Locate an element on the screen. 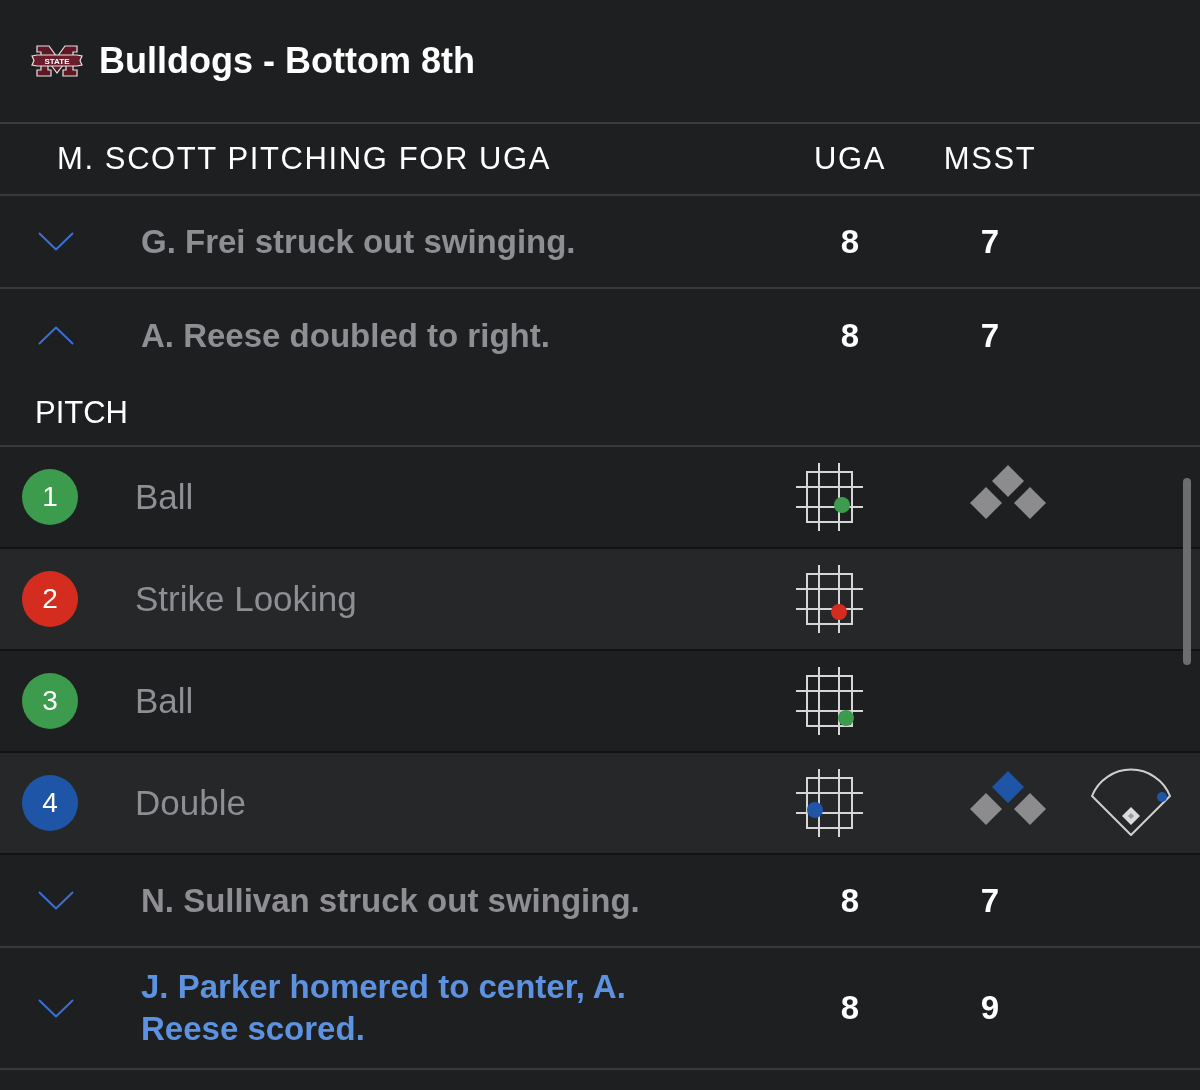 The width and height of the screenshot is (1200, 1090). play-description: J. Parker homered to center, A. Reese scored. is located at coordinates (384, 1008).